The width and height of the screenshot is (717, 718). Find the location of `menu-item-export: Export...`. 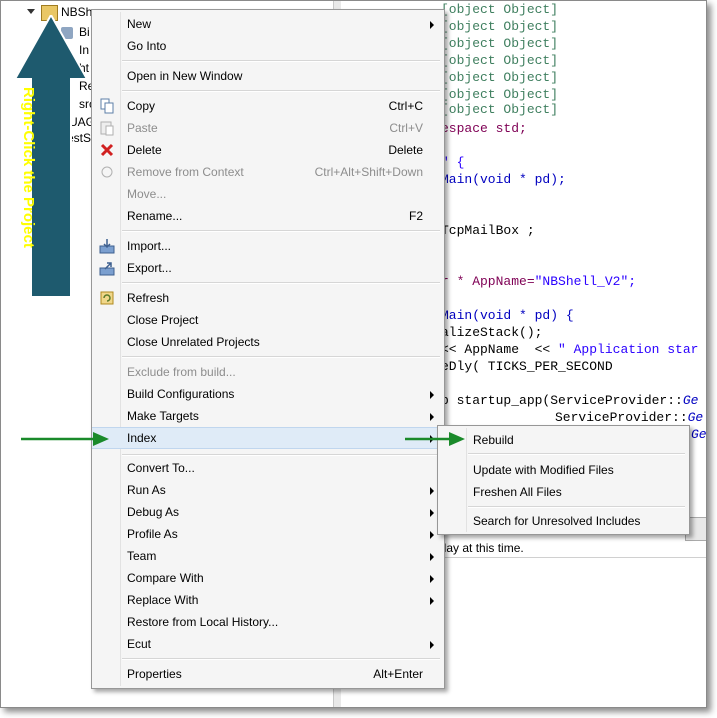

menu-item-export: Export... is located at coordinates (268, 268).